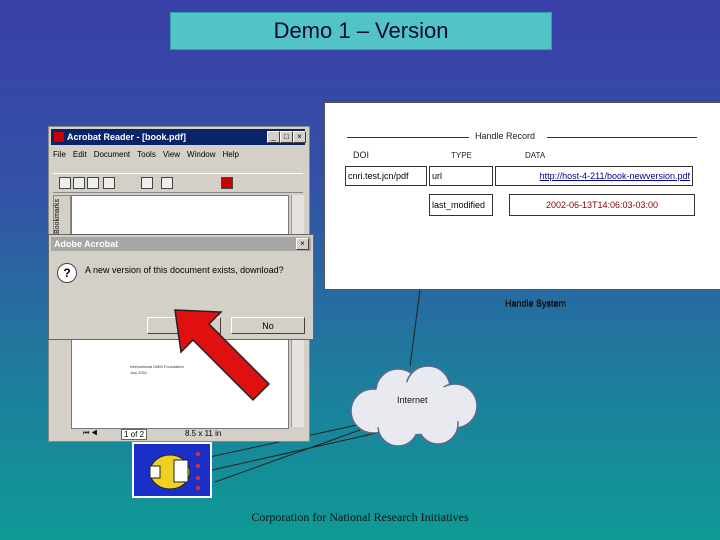 The image size is (720, 540). I want to click on acrobat-logo-icon, so click(59, 137).